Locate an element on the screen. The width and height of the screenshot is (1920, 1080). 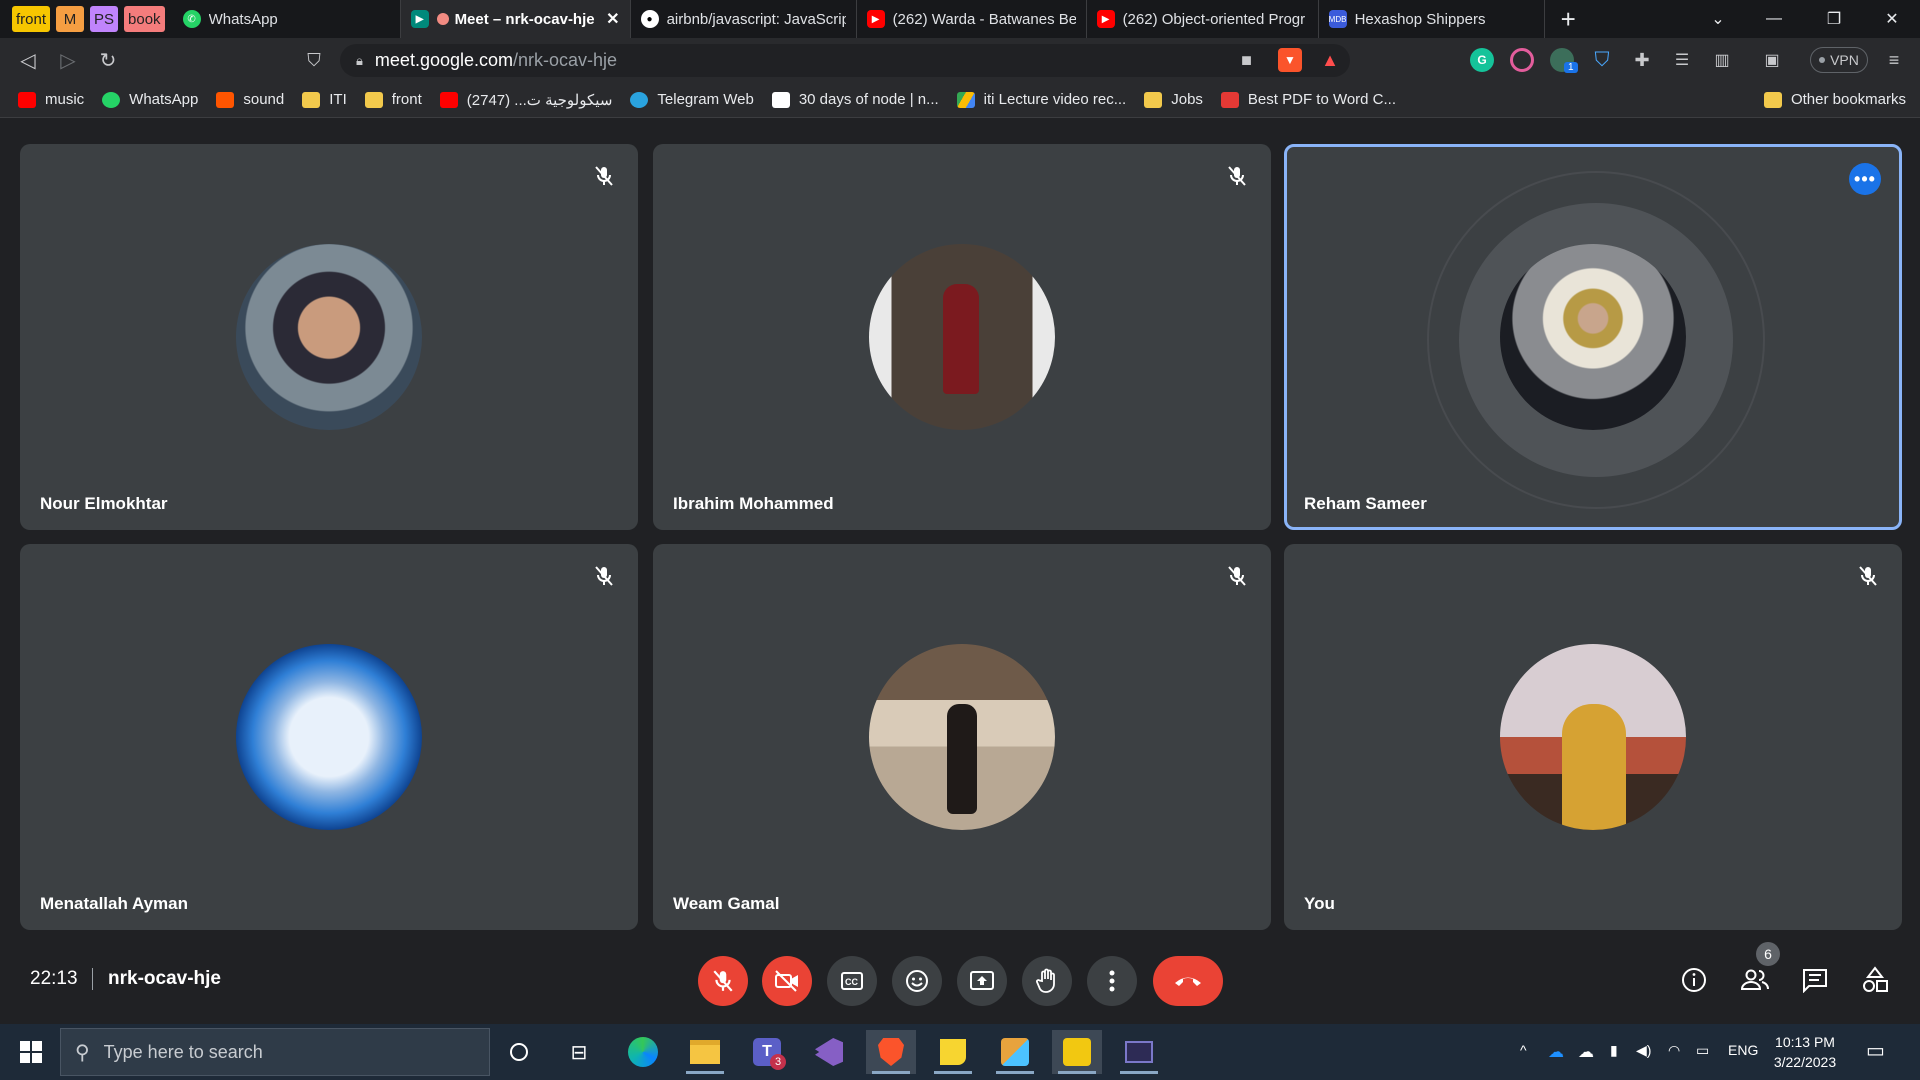
tab-search-chevron-icon: ⌄ is located at coordinates (1718, 19).